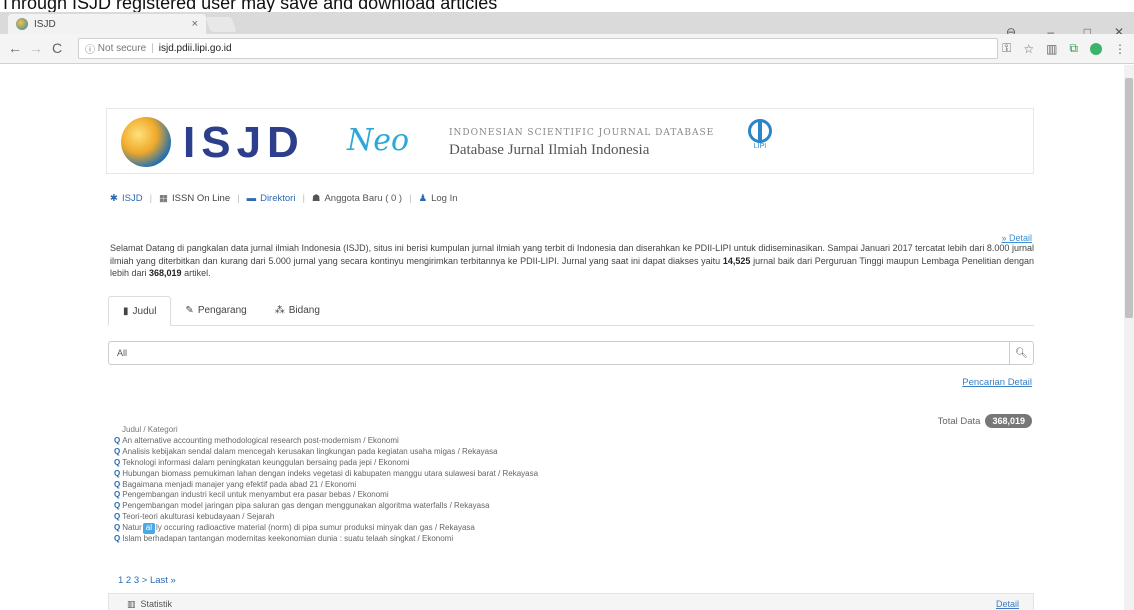  Describe the element at coordinates (132, 198) in the screenshot. I see `nav-isjd: ISJD` at that location.